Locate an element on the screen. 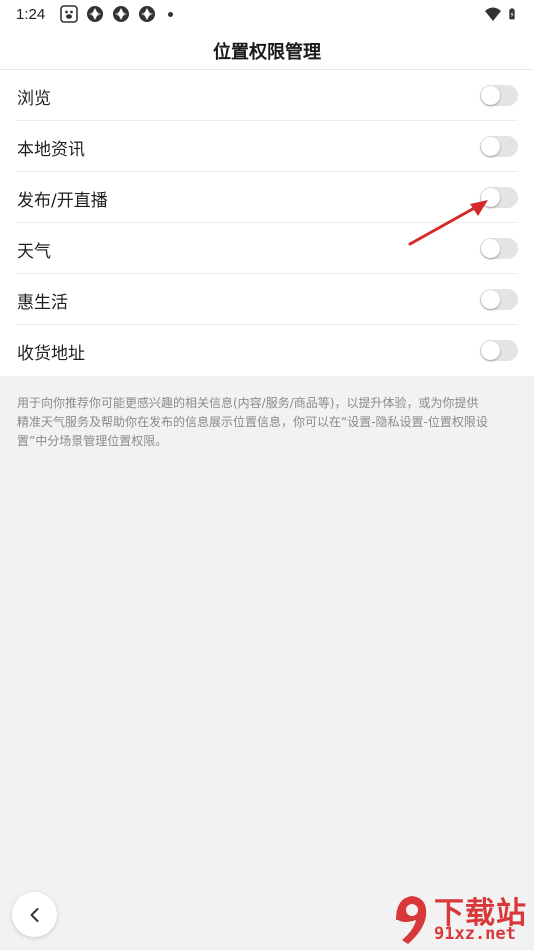 The height and width of the screenshot is (950, 534). baidu-app-icon is located at coordinates (69, 14).